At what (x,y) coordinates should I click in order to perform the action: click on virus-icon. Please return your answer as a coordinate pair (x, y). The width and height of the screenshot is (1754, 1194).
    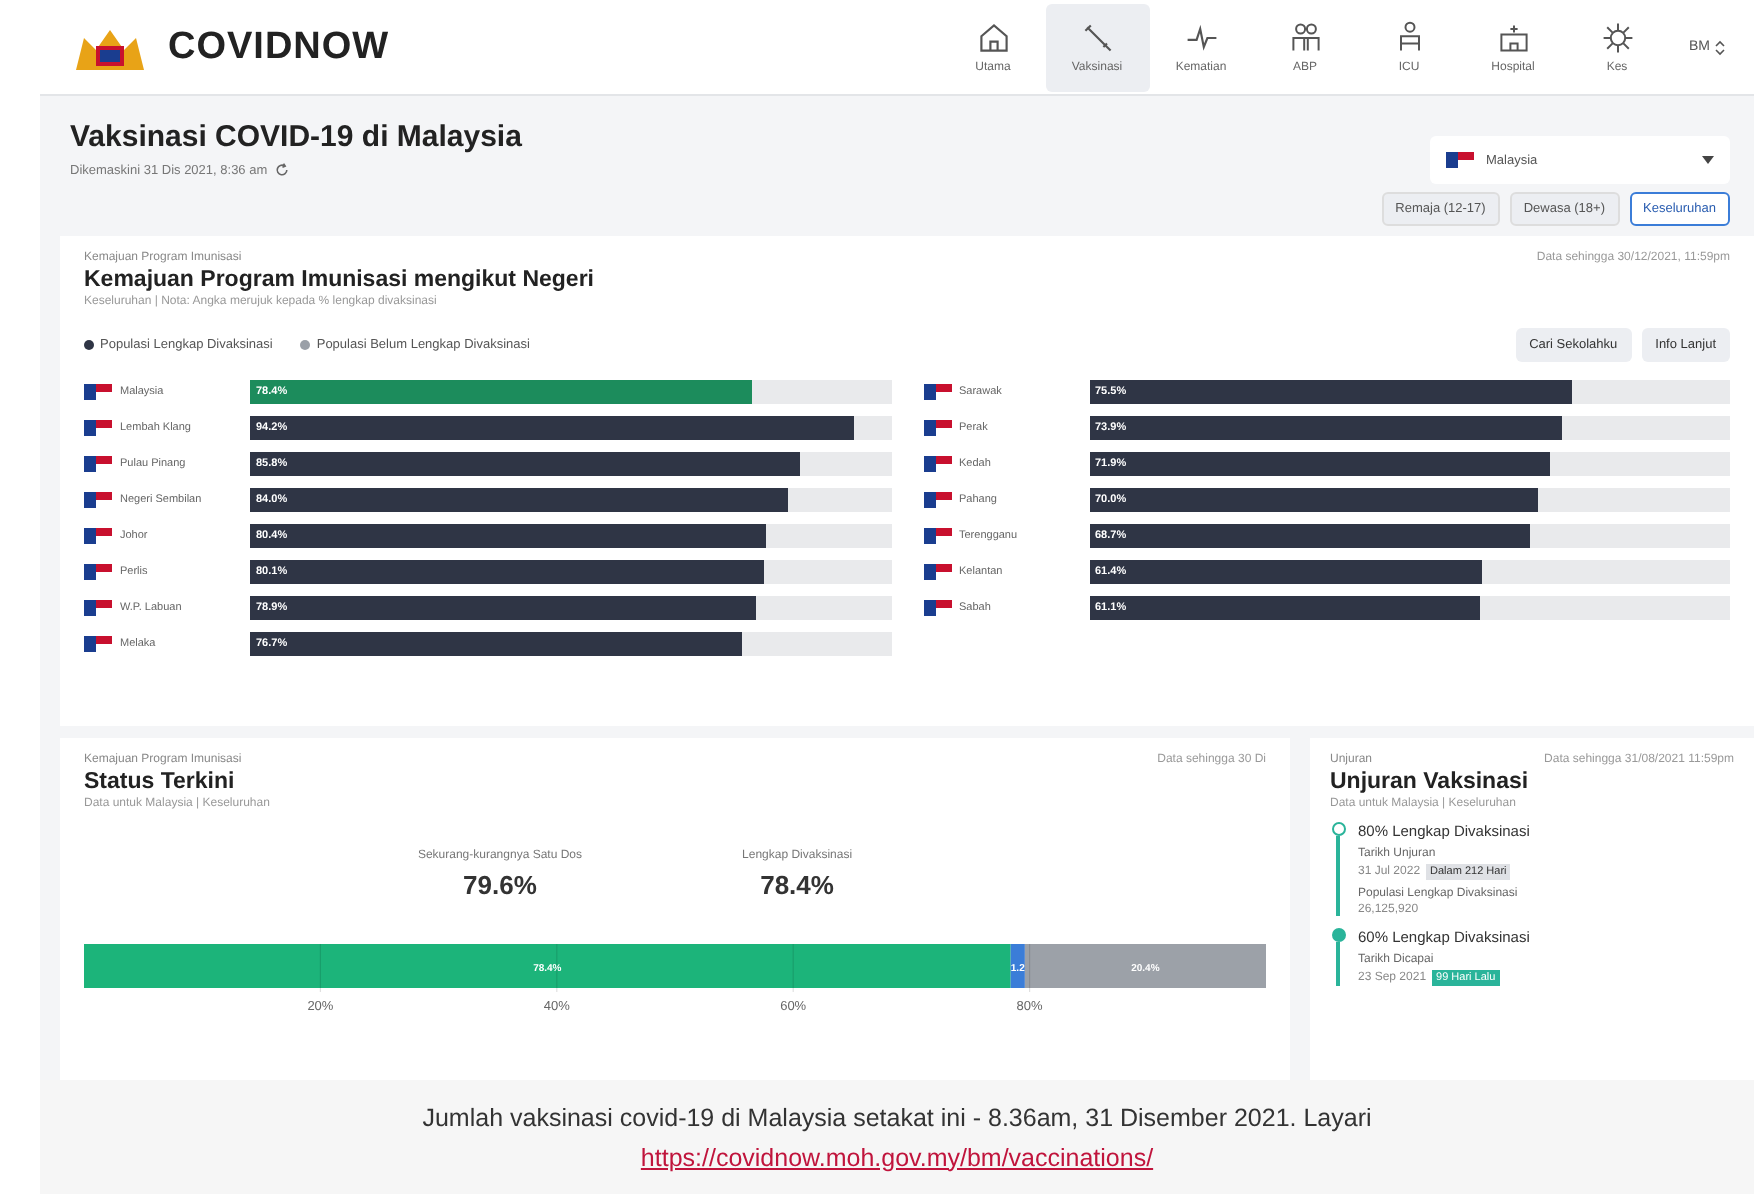
    Looking at the image, I should click on (1617, 38).